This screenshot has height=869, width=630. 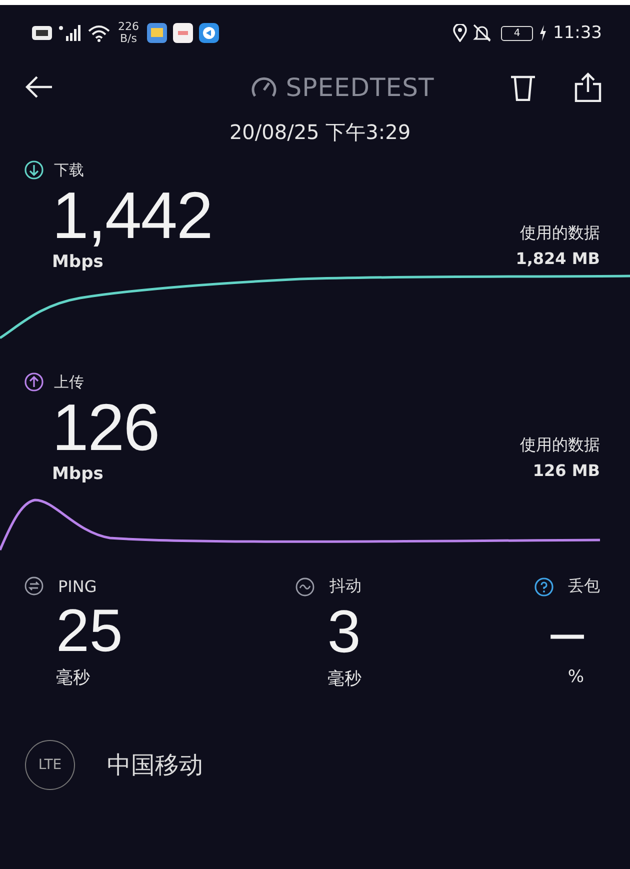 I want to click on bell-off-icon, so click(x=482, y=33).